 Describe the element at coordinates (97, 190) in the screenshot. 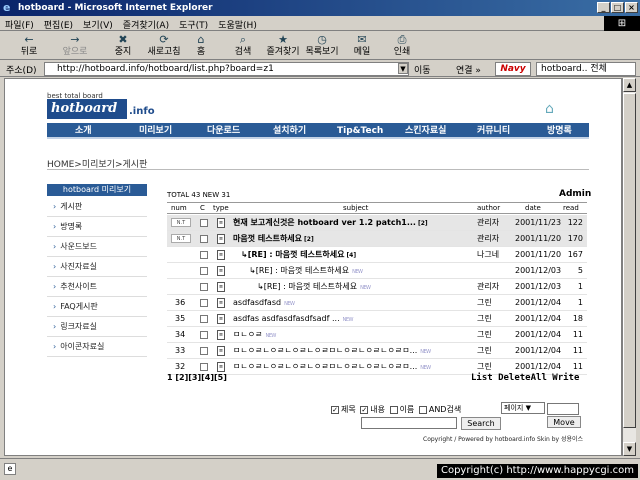

I see `sidebar-title: hotboard 미리보기` at that location.